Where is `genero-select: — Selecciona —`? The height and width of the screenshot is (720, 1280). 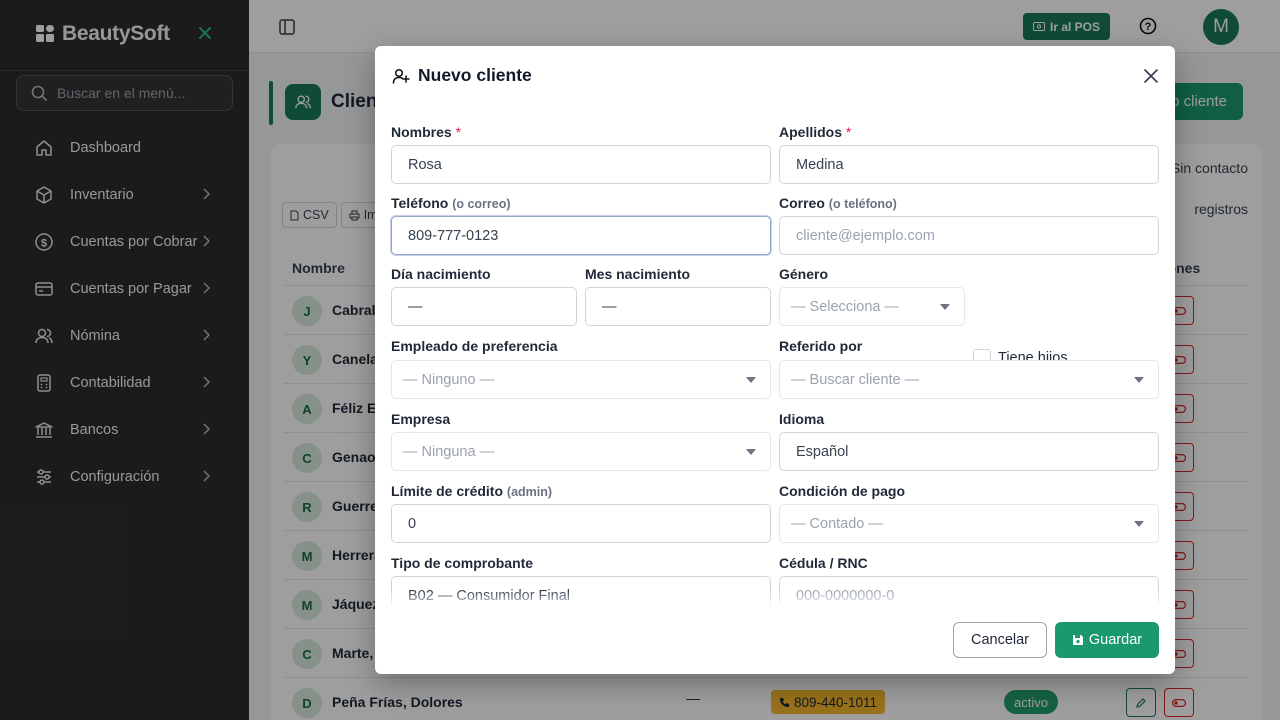
genero-select: — Selecciona — is located at coordinates (872, 306).